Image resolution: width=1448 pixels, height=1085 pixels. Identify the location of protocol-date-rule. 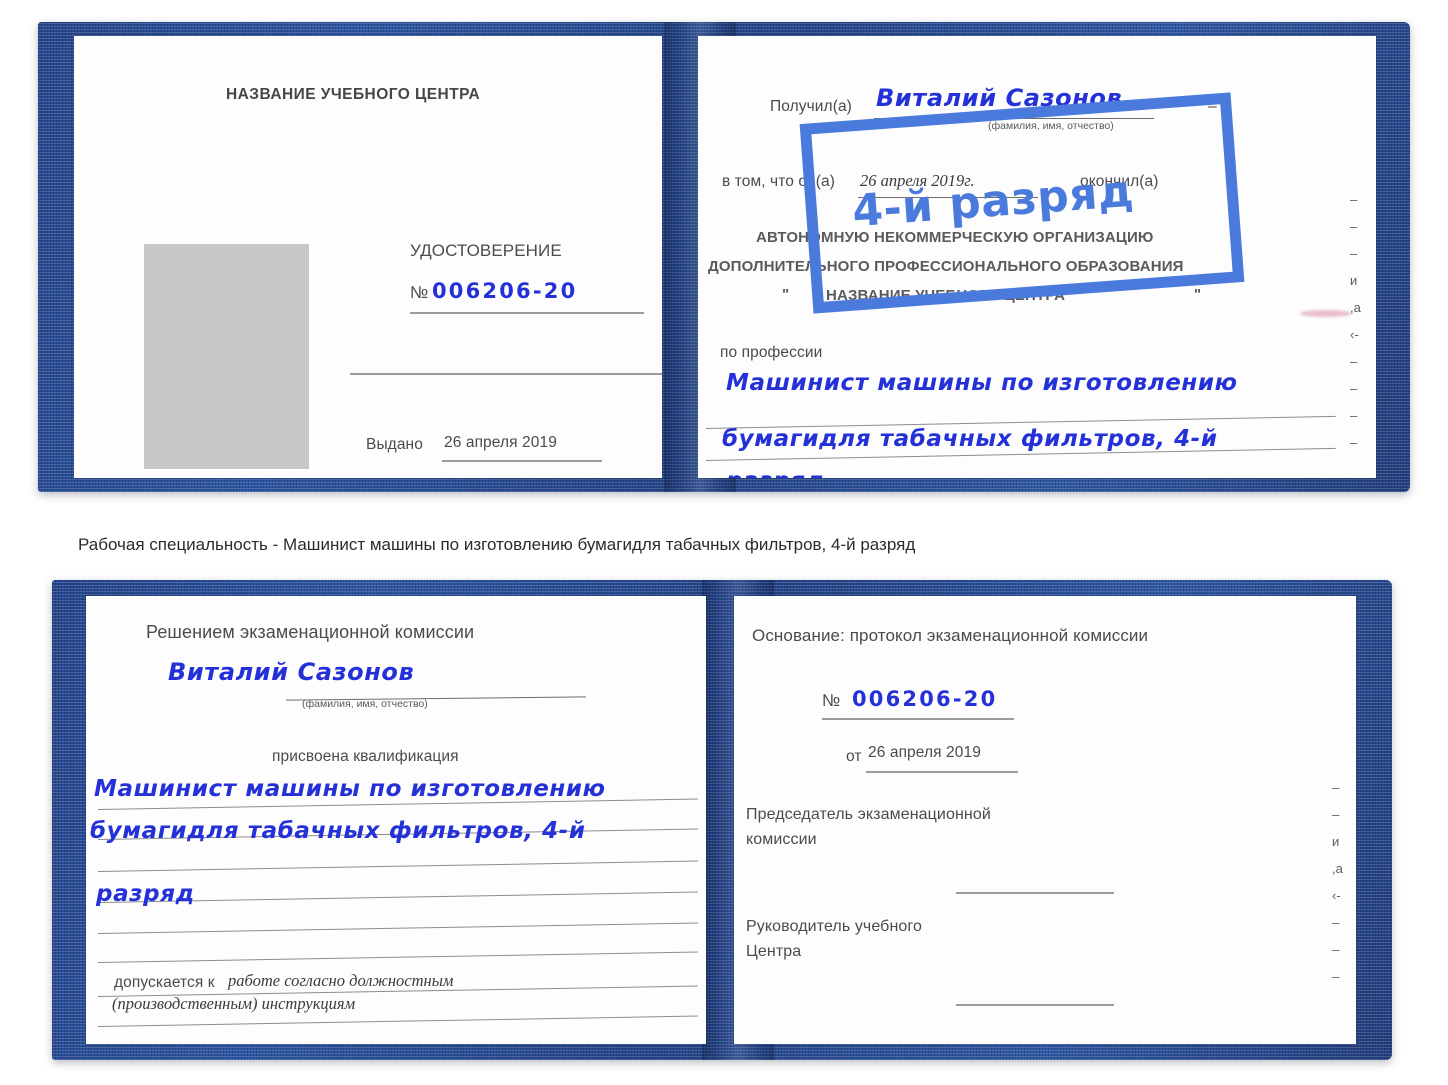
(942, 772).